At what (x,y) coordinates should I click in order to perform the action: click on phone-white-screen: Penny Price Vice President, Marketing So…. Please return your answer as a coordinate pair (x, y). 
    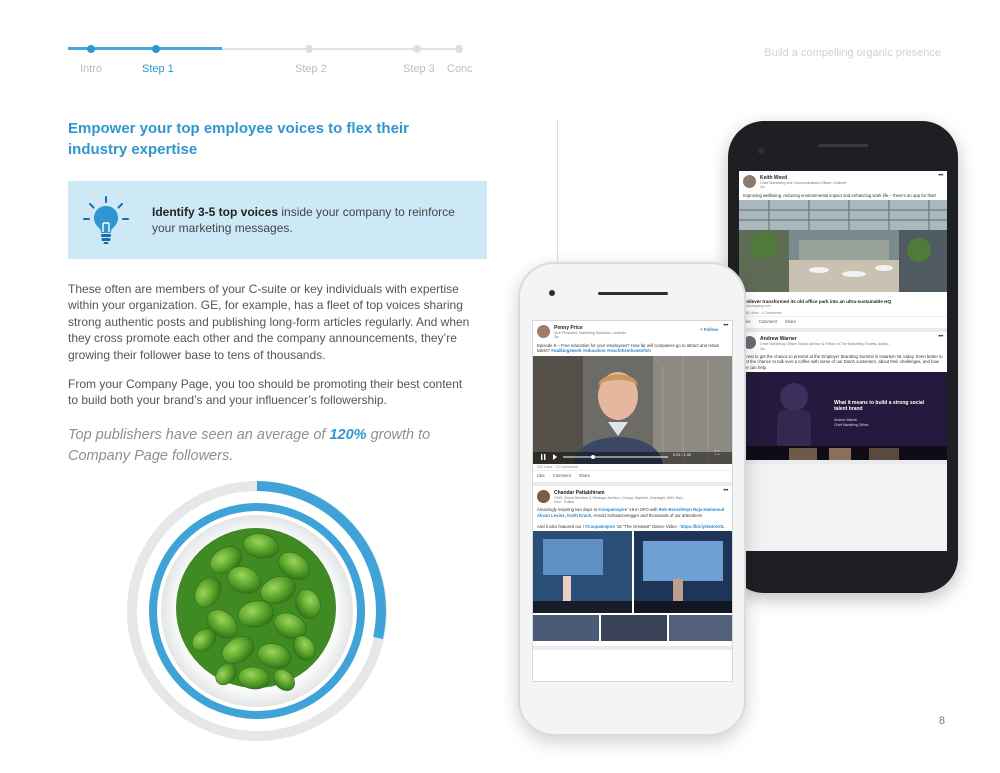
    Looking at the image, I should click on (632, 501).